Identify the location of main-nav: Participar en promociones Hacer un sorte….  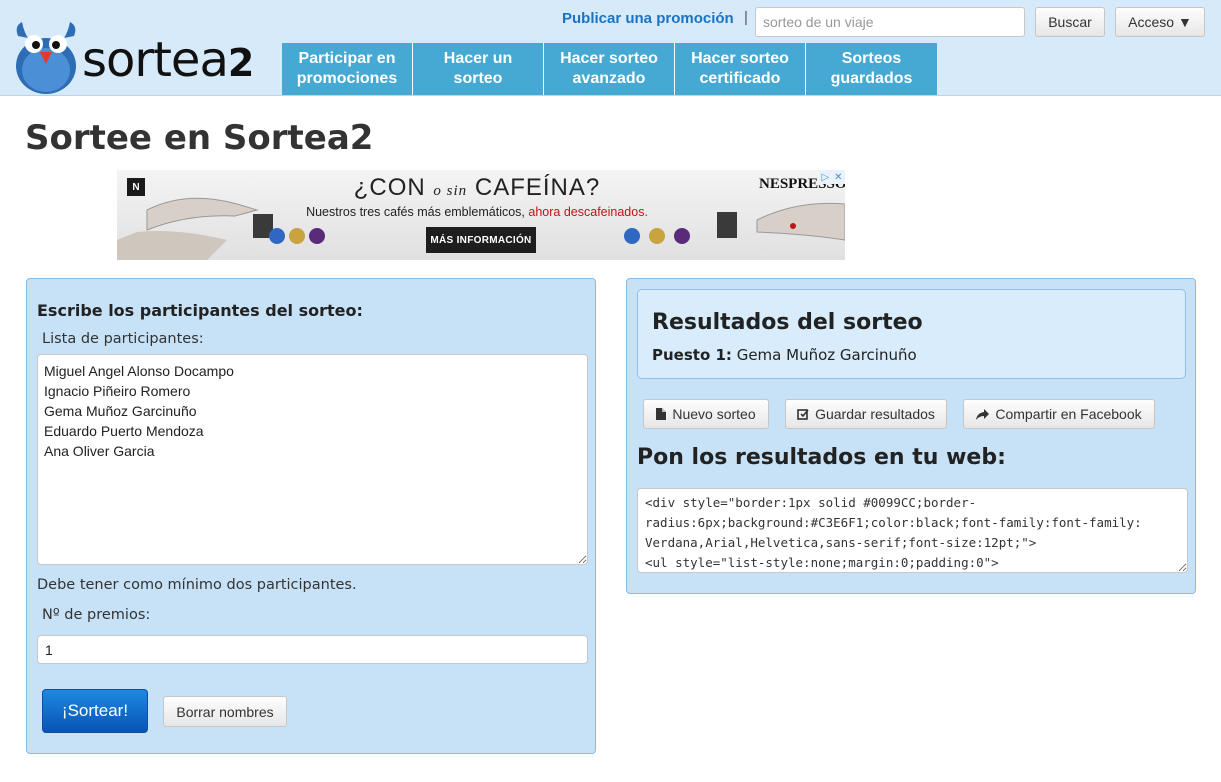
(609, 69).